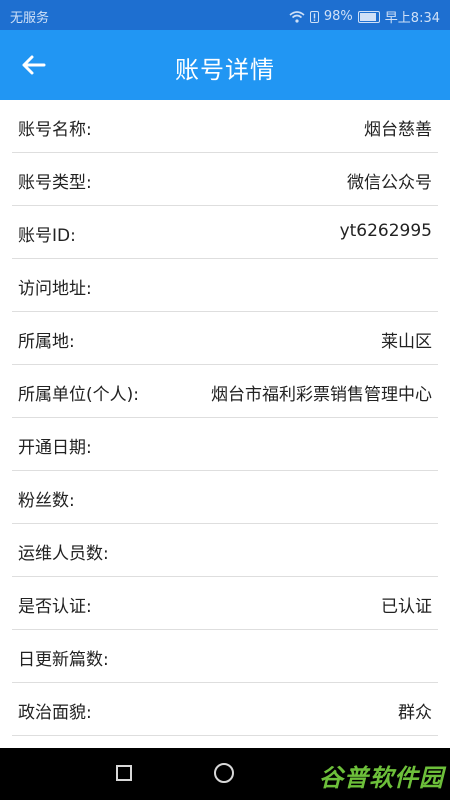 This screenshot has height=800, width=450. I want to click on detail-value: 微信公众号, so click(389, 183).